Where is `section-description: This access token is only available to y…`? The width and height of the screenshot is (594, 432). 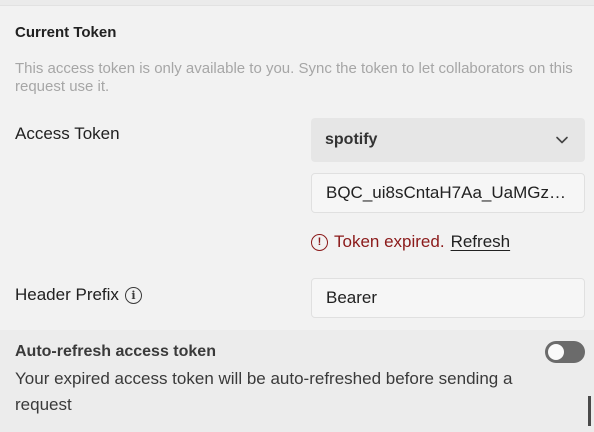 section-description: This access token is only available to y… is located at coordinates (294, 77).